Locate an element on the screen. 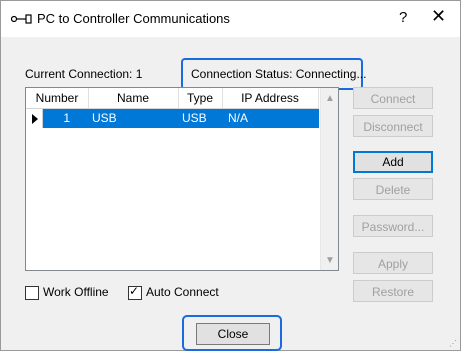 Image resolution: width=461 pixels, height=351 pixels. title-bar: PC to Controller Communications ? ✕ is located at coordinates (230, 19).